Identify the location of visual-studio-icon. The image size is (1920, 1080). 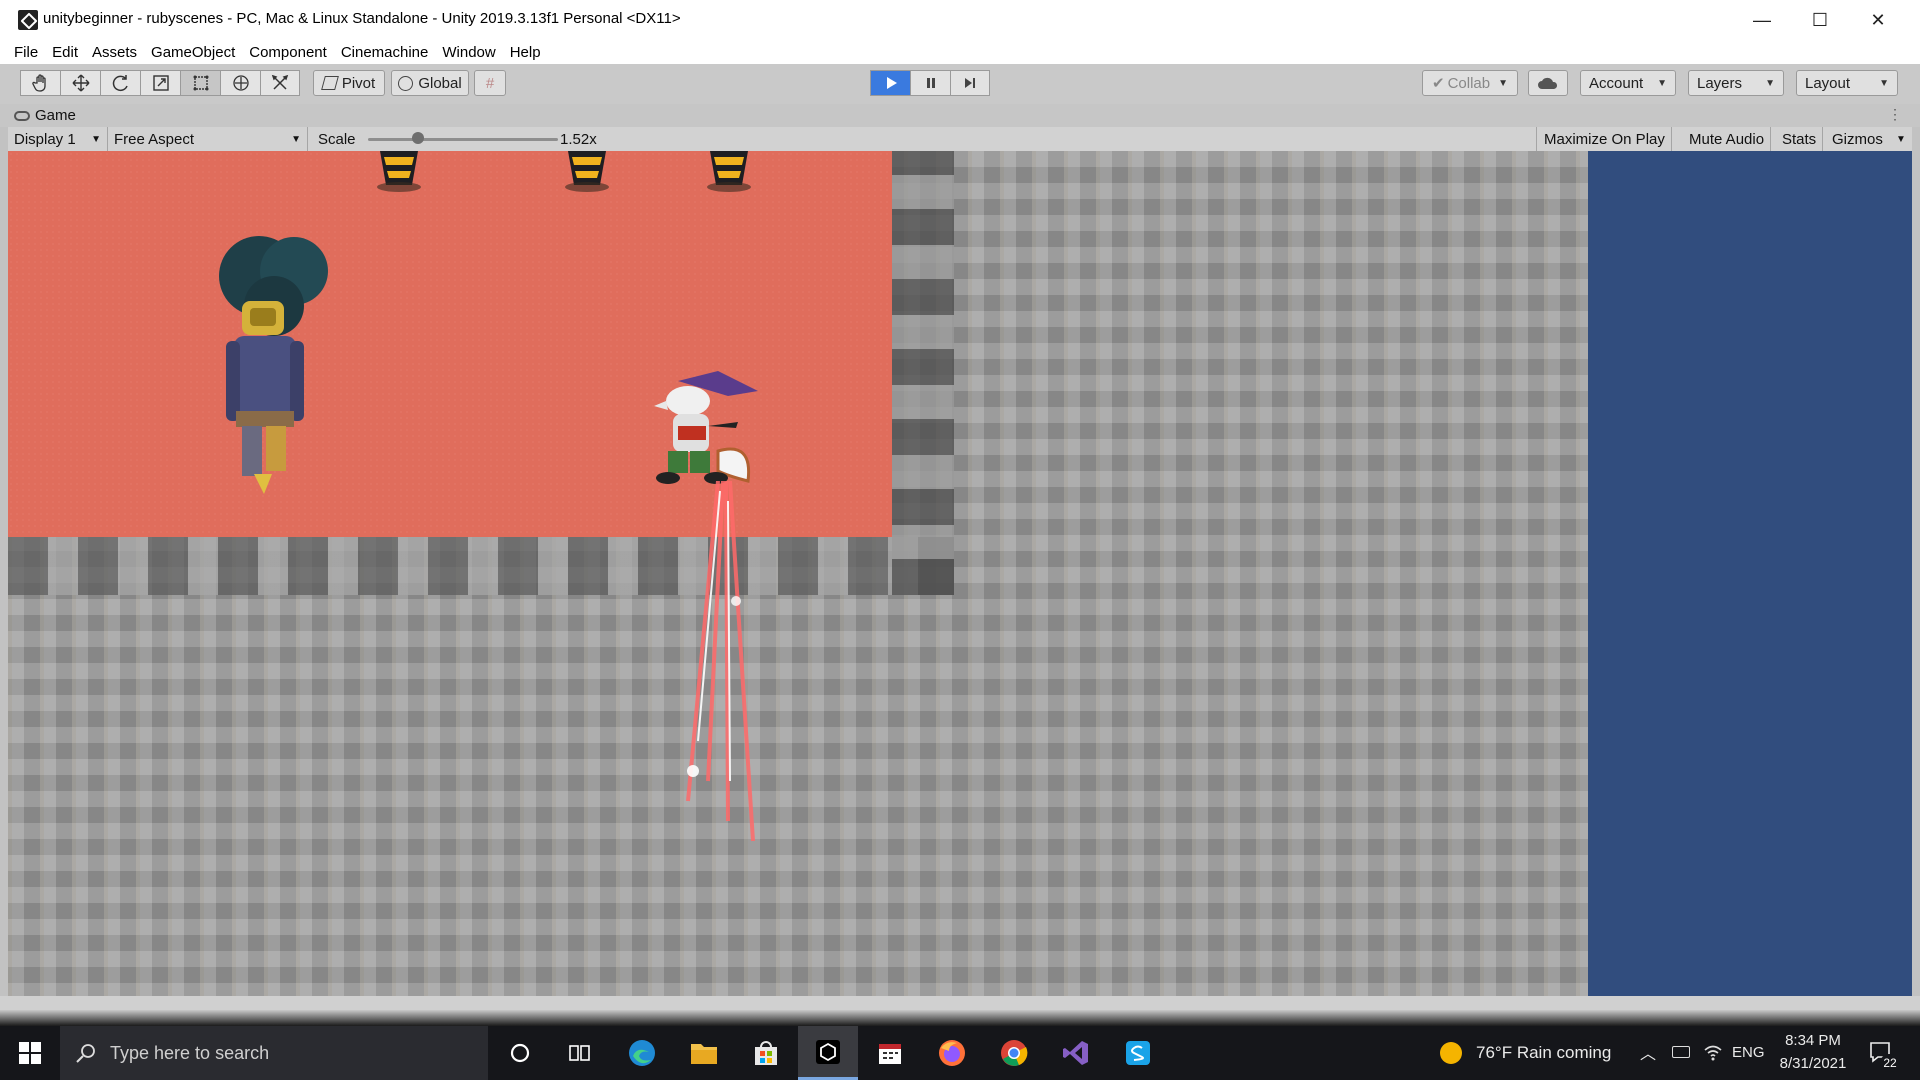
(1075, 1053).